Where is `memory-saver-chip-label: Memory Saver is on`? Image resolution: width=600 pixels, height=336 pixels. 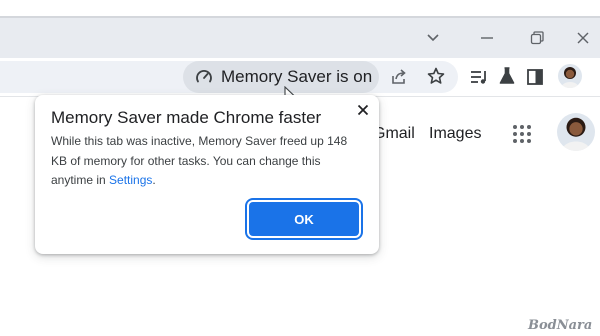
memory-saver-chip-label: Memory Saver is on is located at coordinates (297, 76).